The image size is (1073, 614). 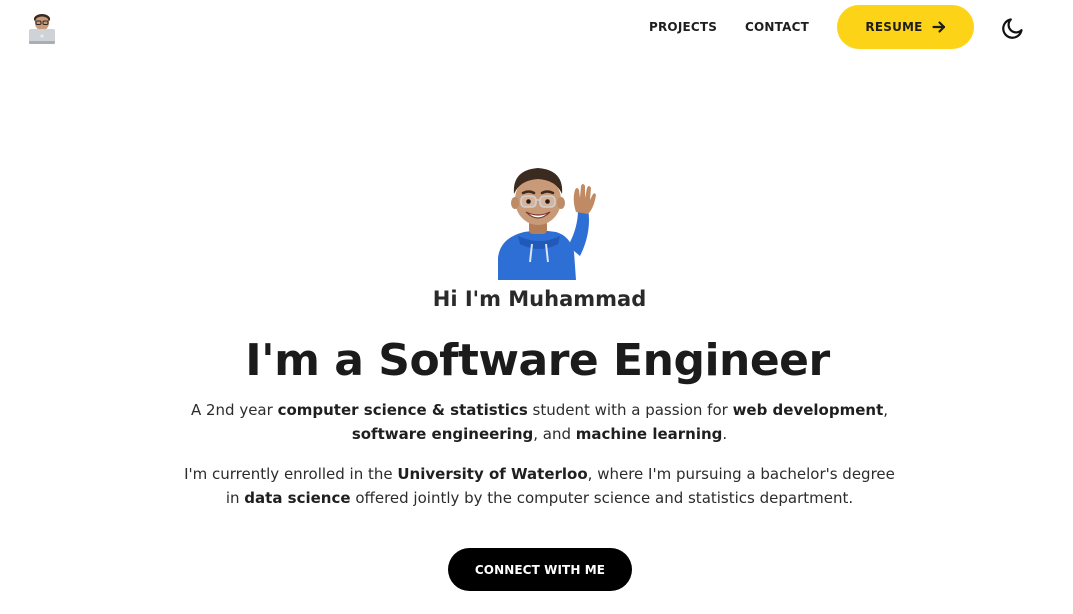 I want to click on program-emphasis: data science, so click(x=297, y=498).